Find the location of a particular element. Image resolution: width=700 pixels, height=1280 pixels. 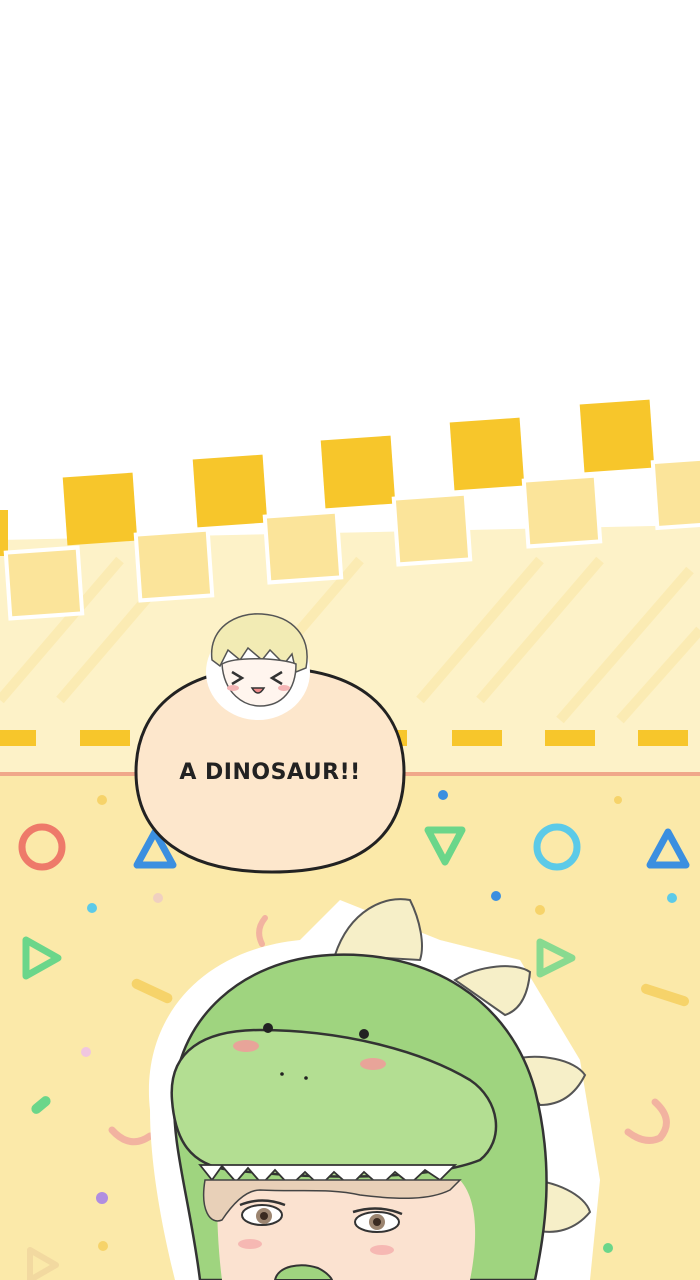

chibi-character is located at coordinates (258, 666).